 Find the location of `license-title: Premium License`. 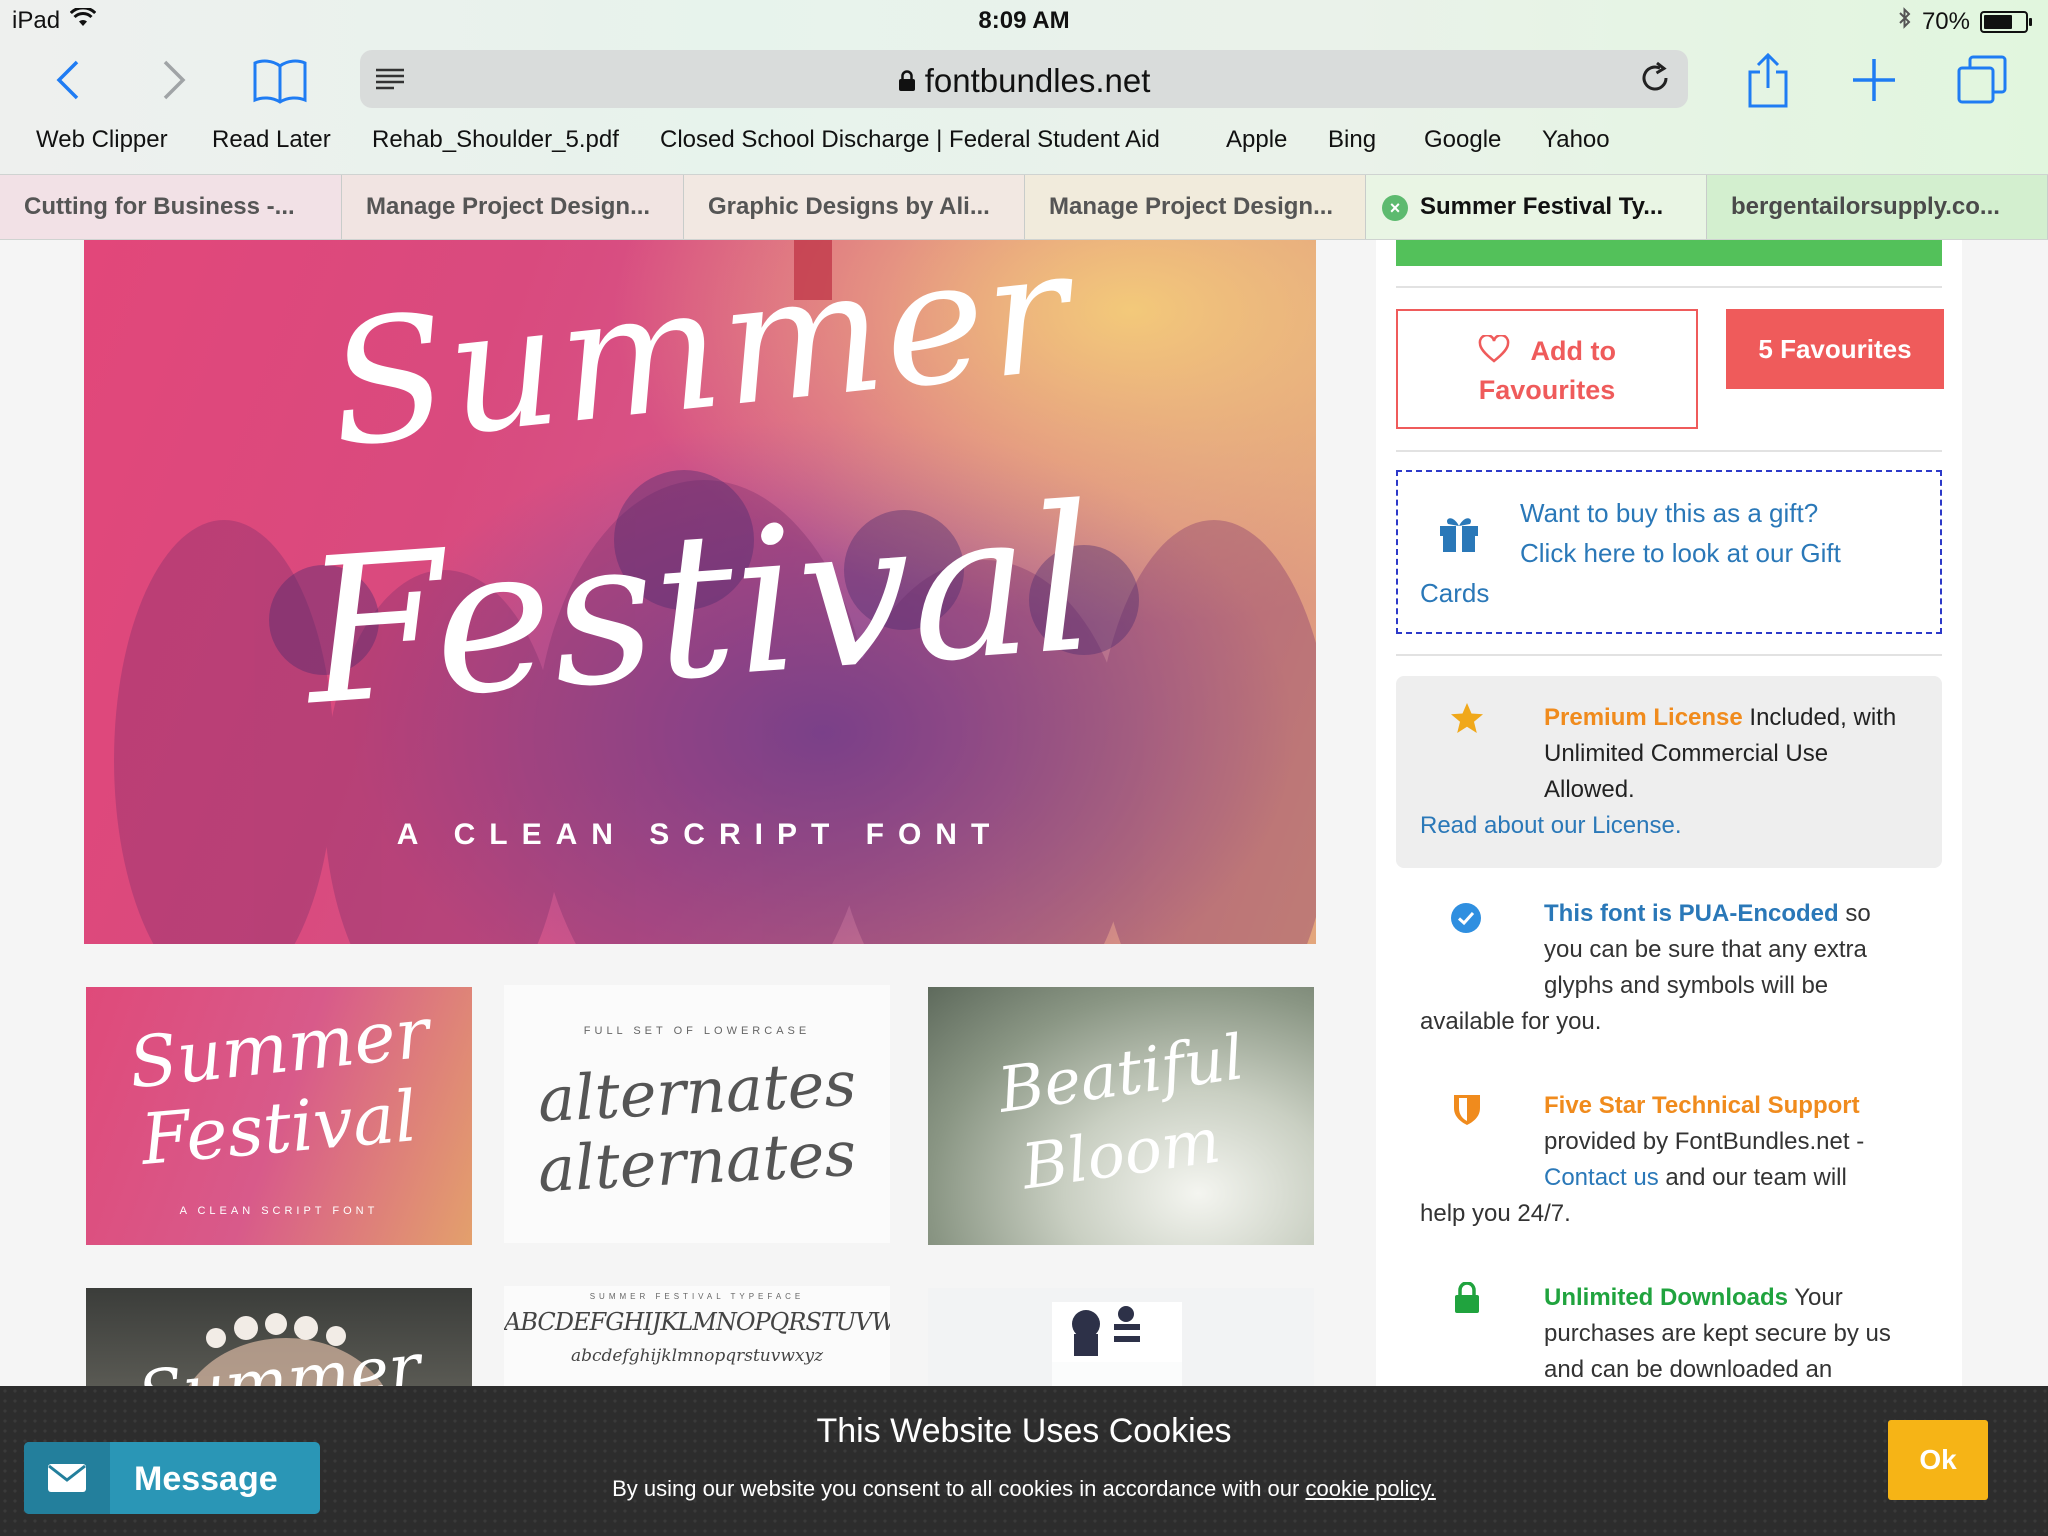

license-title: Premium License is located at coordinates (1643, 717).